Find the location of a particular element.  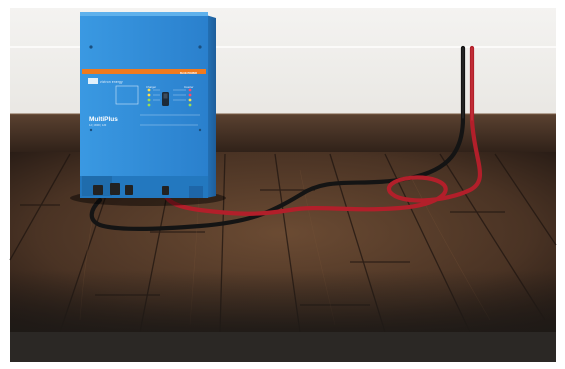

inverter-label: Inverter is located at coordinates (189, 87).